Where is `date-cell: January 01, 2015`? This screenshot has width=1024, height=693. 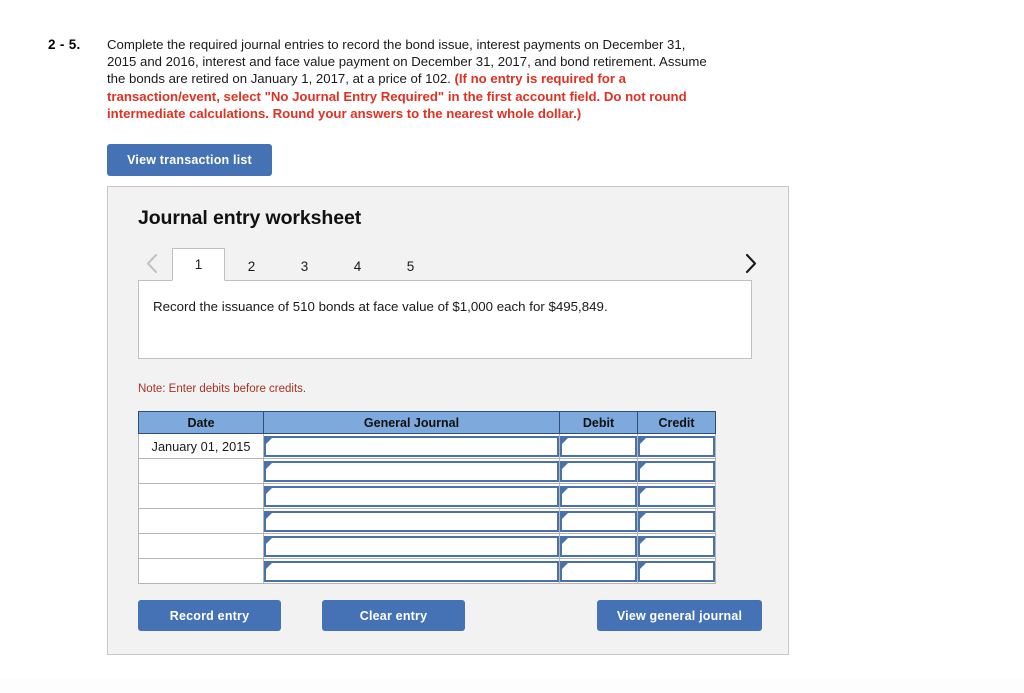 date-cell: January 01, 2015 is located at coordinates (201, 446).